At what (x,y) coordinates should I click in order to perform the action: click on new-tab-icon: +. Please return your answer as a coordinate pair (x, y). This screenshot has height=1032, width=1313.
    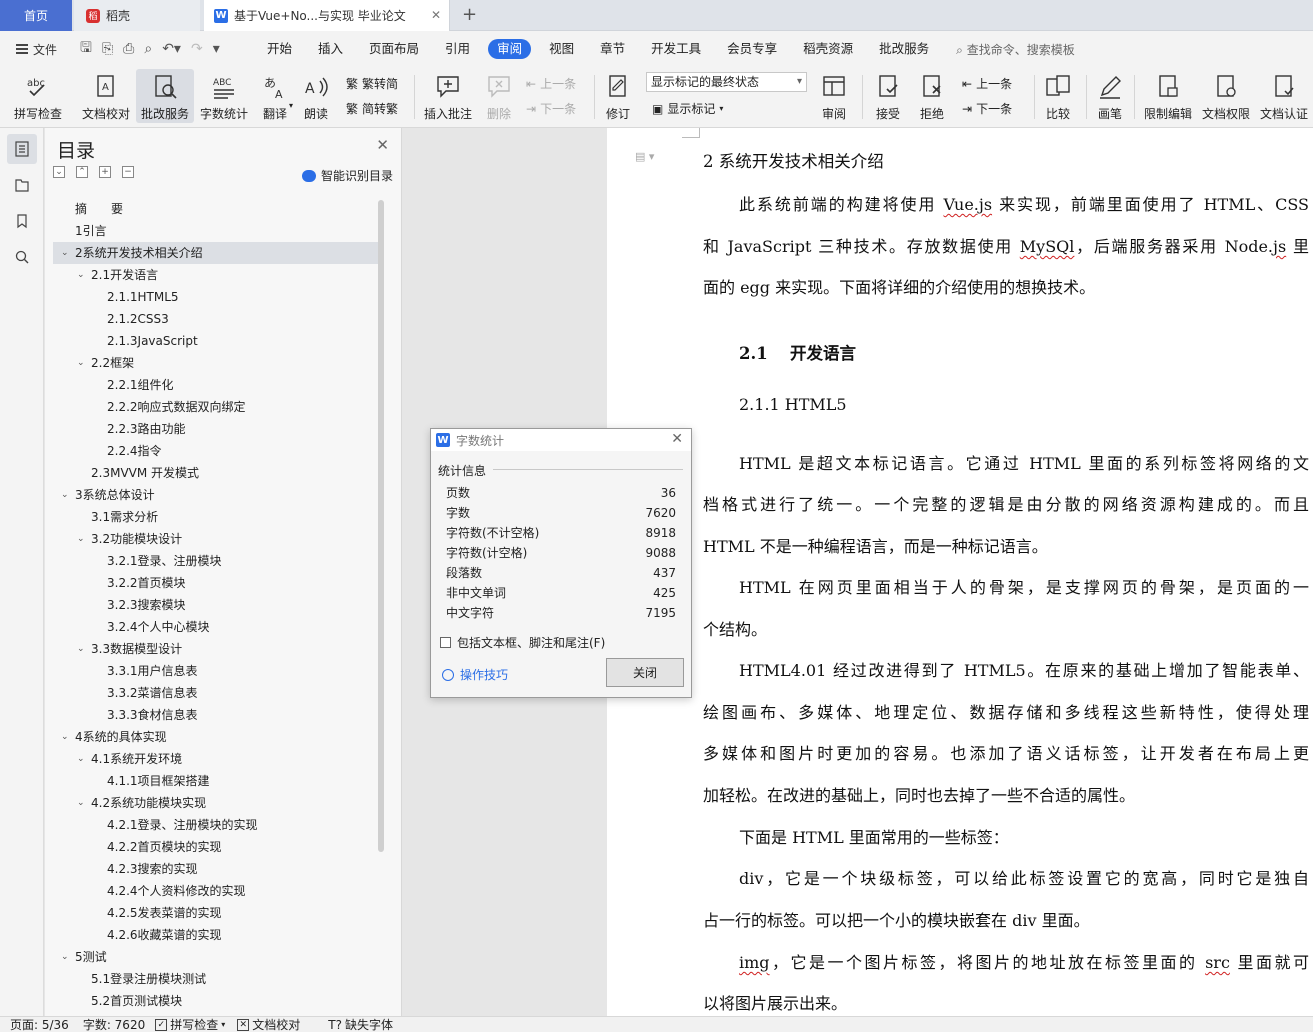
    Looking at the image, I should click on (469, 14).